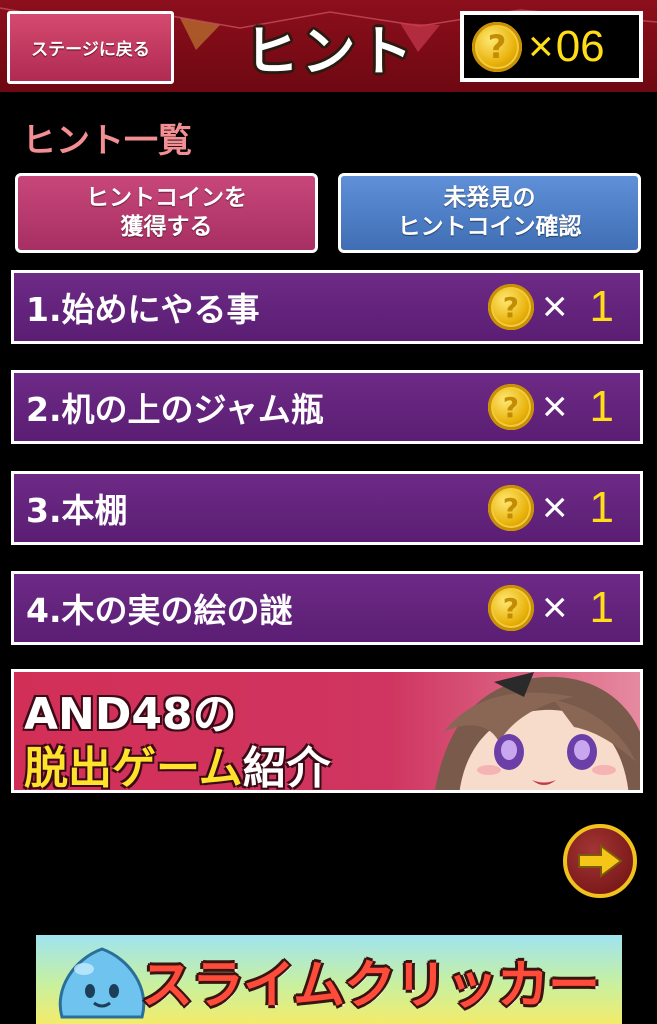 The image size is (657, 1024). I want to click on slime-character-icon, so click(102, 983).